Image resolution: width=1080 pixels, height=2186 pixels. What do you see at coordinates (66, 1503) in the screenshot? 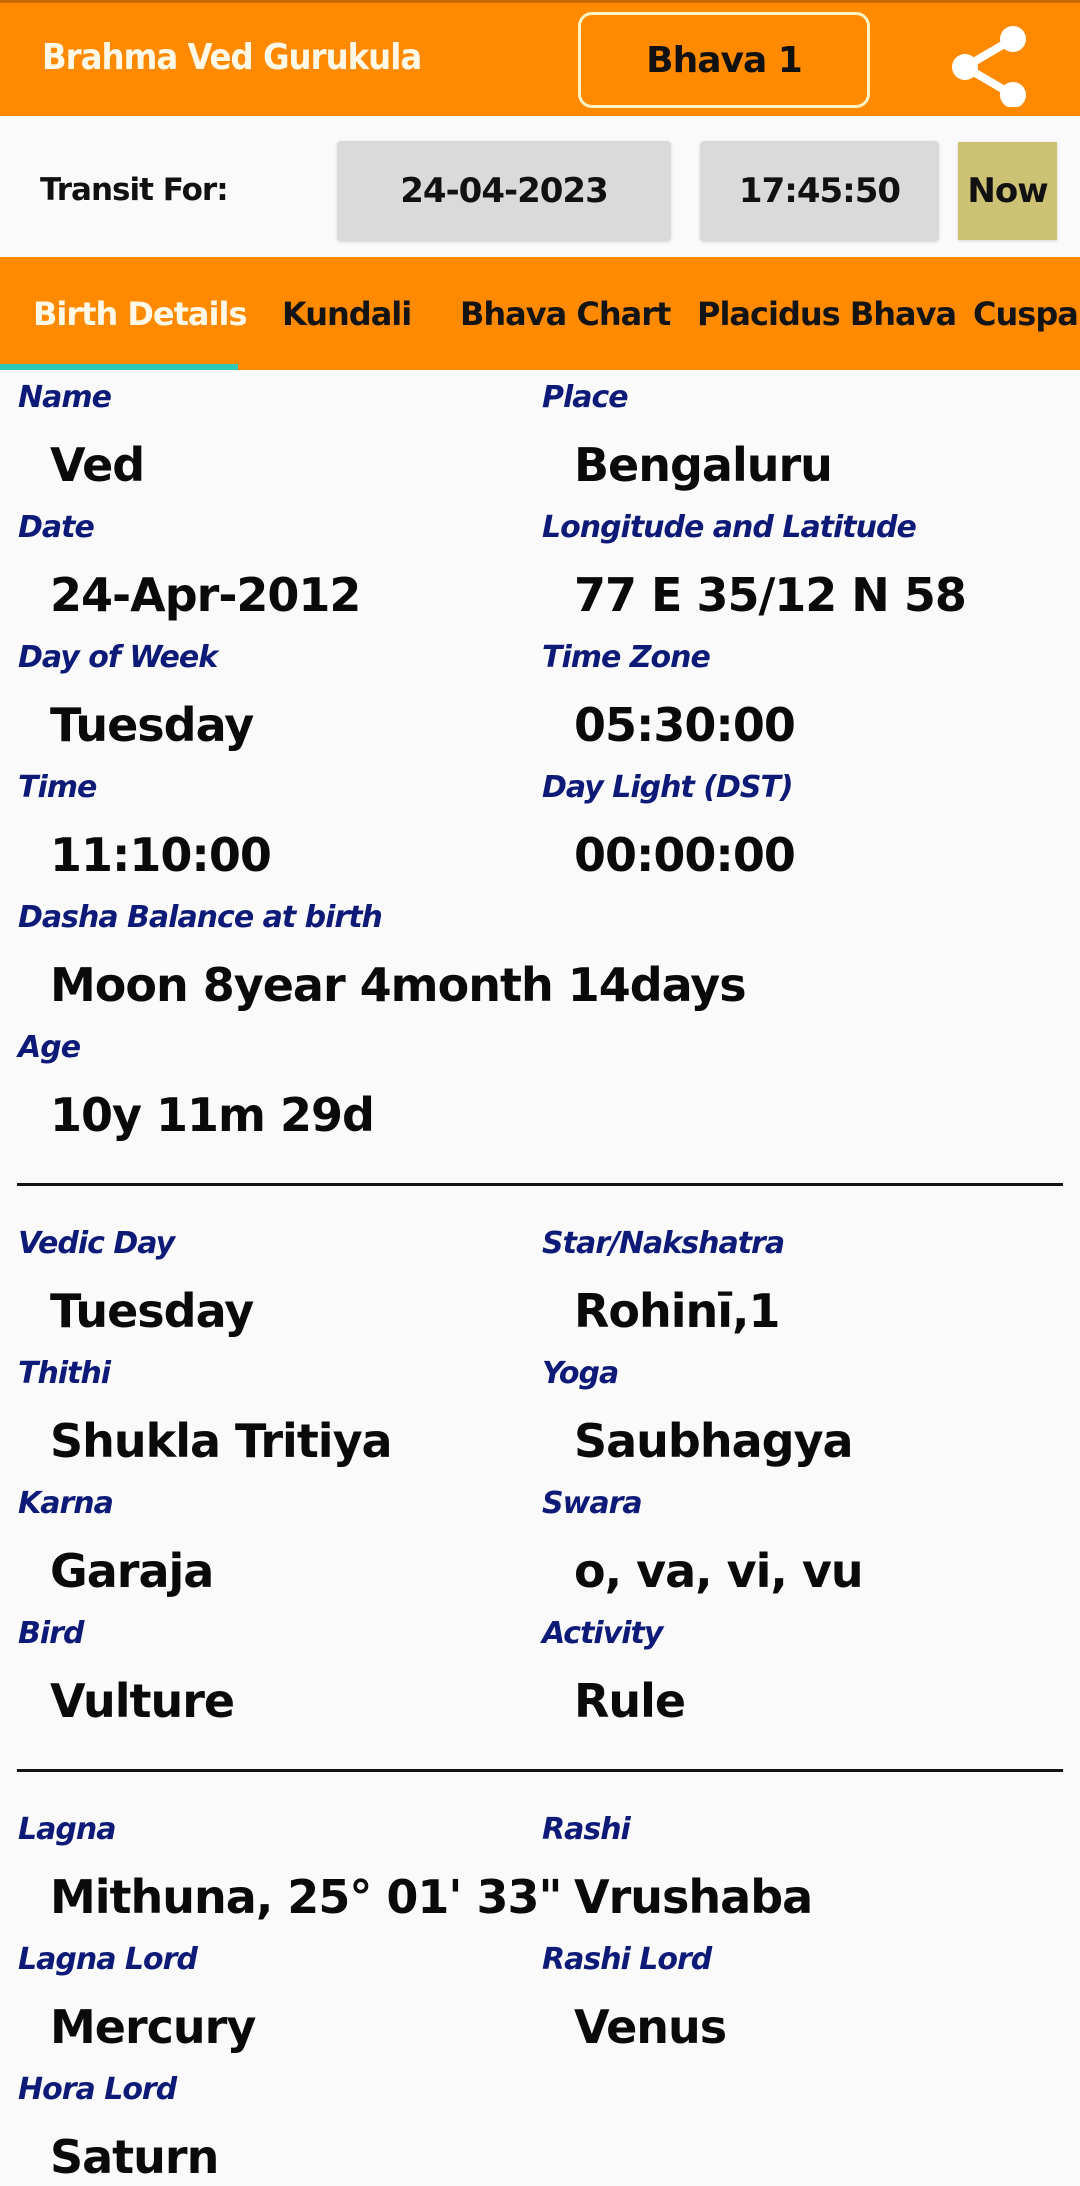
I see `karna-label: Karna` at bounding box center [66, 1503].